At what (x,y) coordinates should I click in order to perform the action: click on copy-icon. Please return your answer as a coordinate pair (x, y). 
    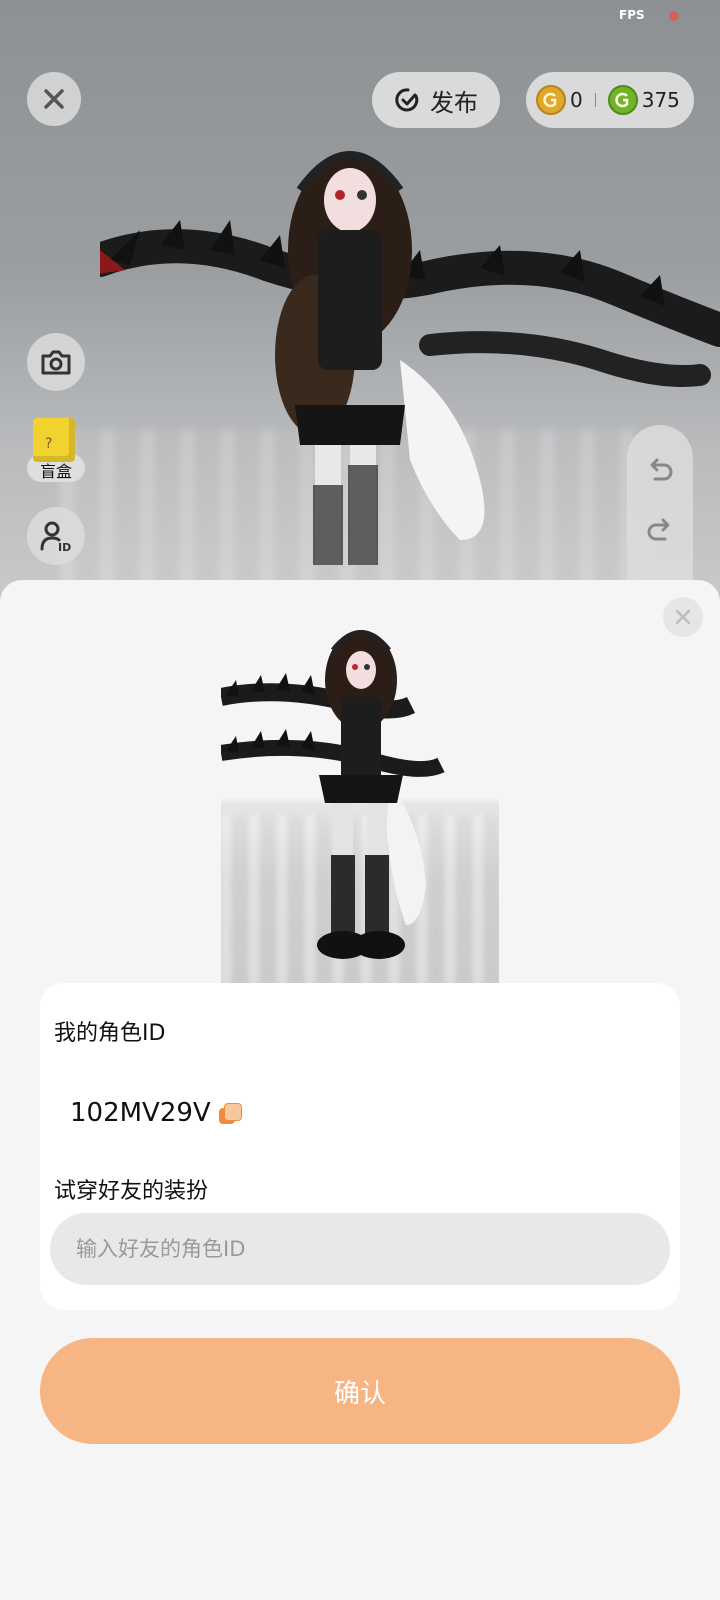
    Looking at the image, I should click on (230, 1113).